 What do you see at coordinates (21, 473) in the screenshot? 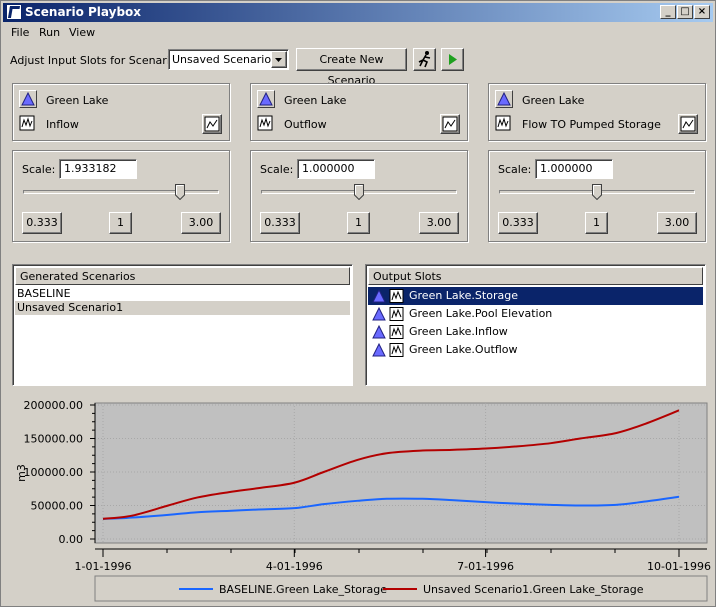
I see `y-axis-label: m3` at bounding box center [21, 473].